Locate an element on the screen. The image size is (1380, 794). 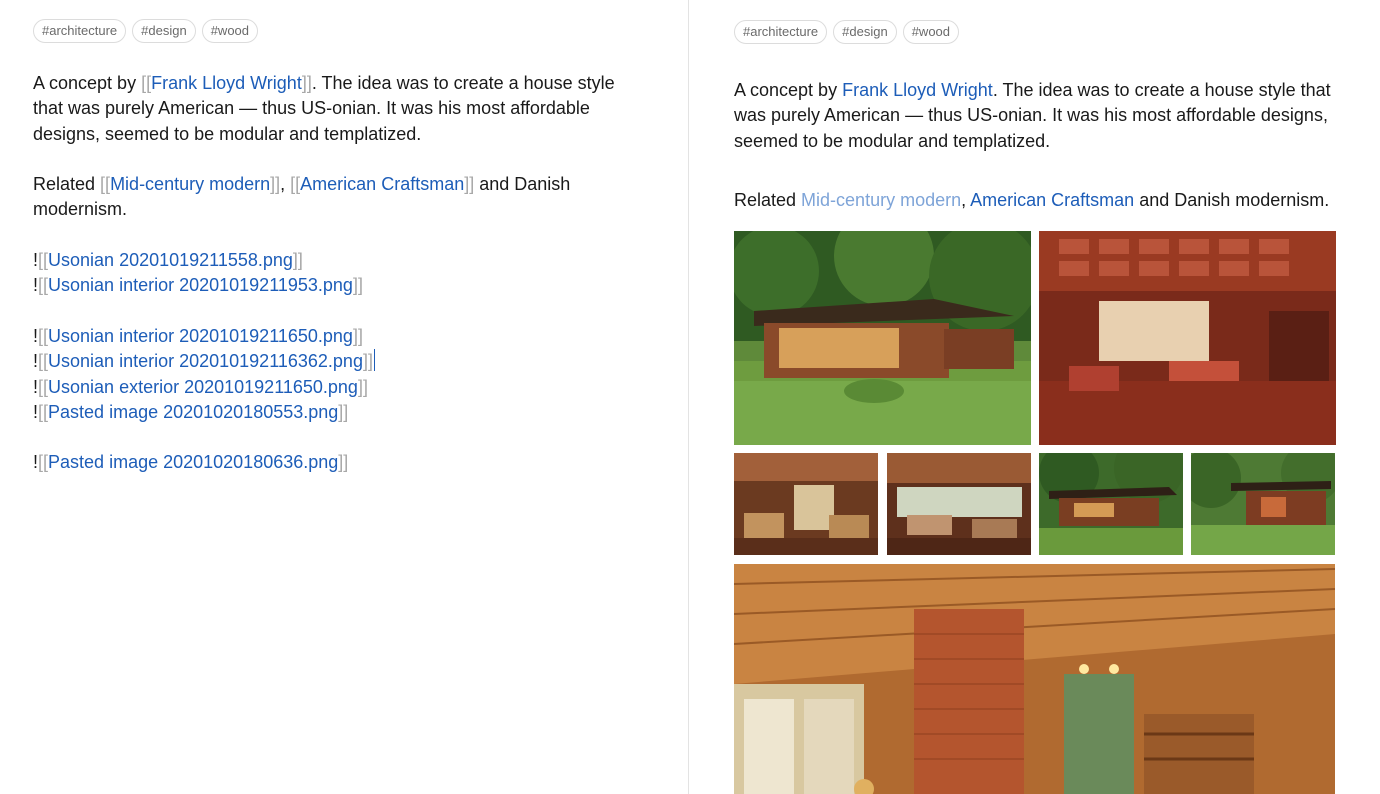
link-mid-century-modern: Mid-century modern is located at coordinates (881, 200).